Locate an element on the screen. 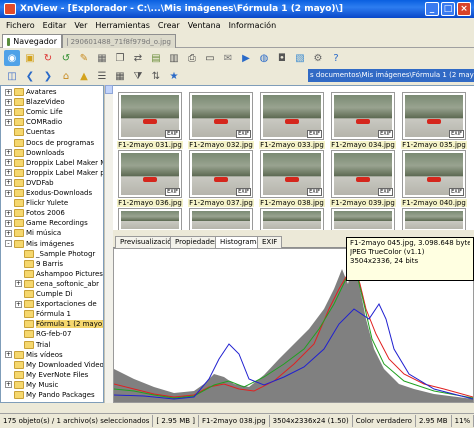 The height and width of the screenshot is (428, 474). thumbnail-view-icon: ▦ is located at coordinates (120, 76).